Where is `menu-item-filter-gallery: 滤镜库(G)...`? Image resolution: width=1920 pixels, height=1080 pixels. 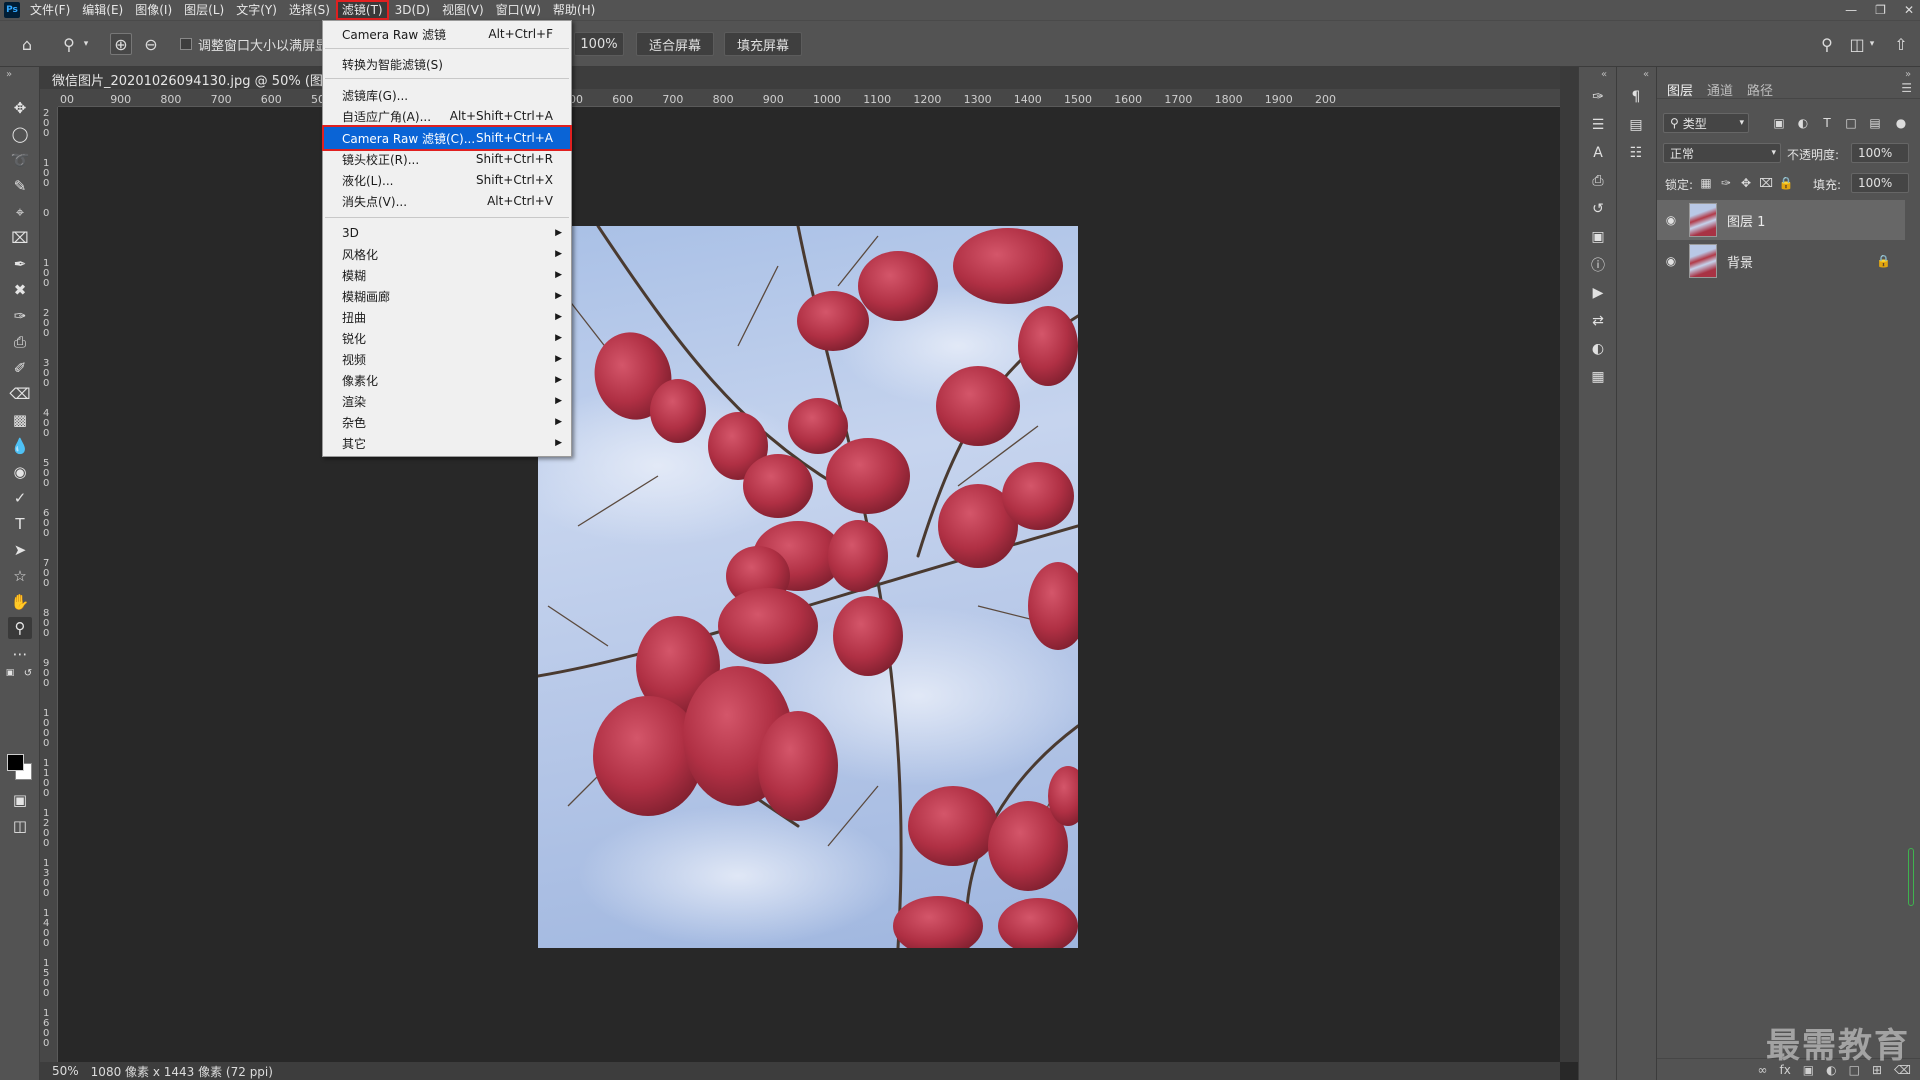
menu-item-filter-gallery: 滤镜库(G)... is located at coordinates (447, 95).